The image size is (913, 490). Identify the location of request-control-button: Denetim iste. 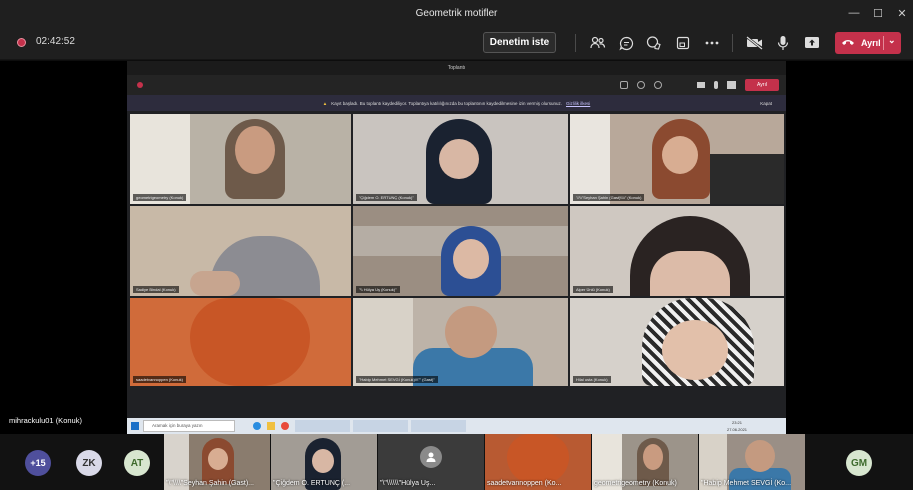
(519, 42).